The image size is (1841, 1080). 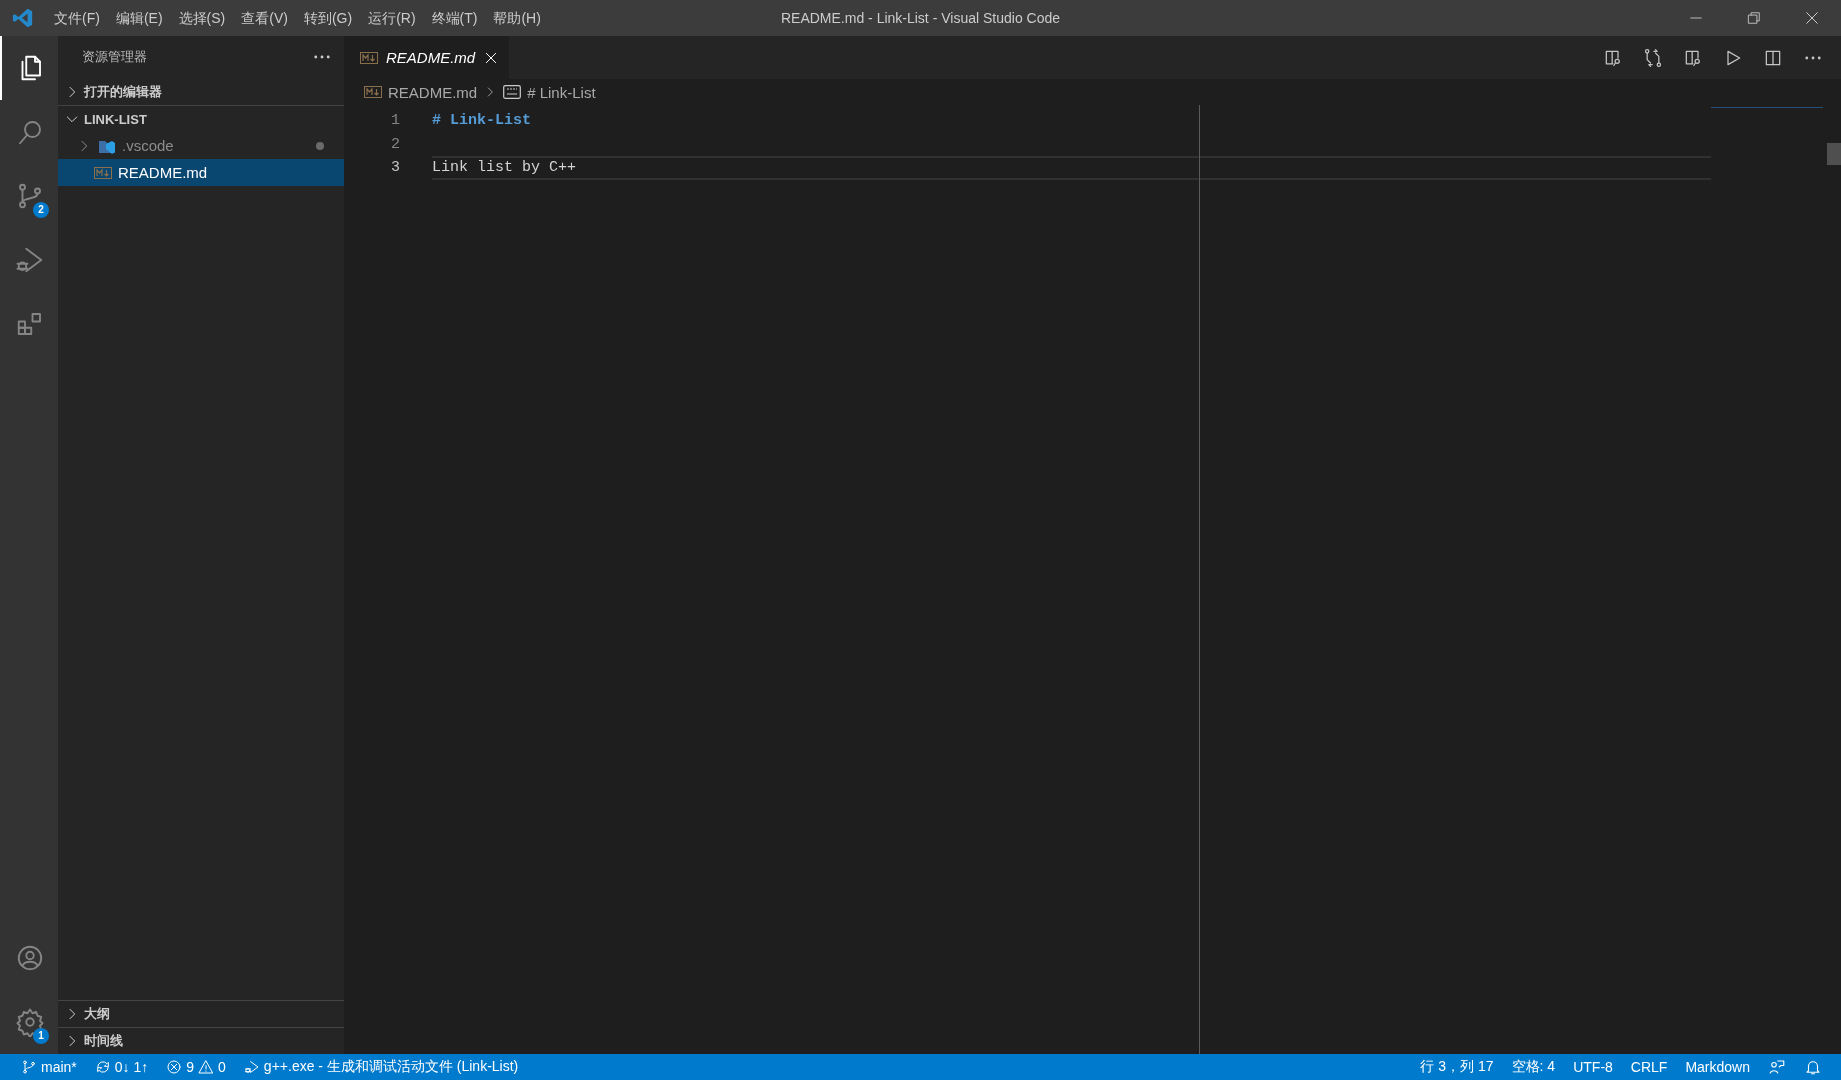 What do you see at coordinates (206, 1067) in the screenshot?
I see `warning-icon` at bounding box center [206, 1067].